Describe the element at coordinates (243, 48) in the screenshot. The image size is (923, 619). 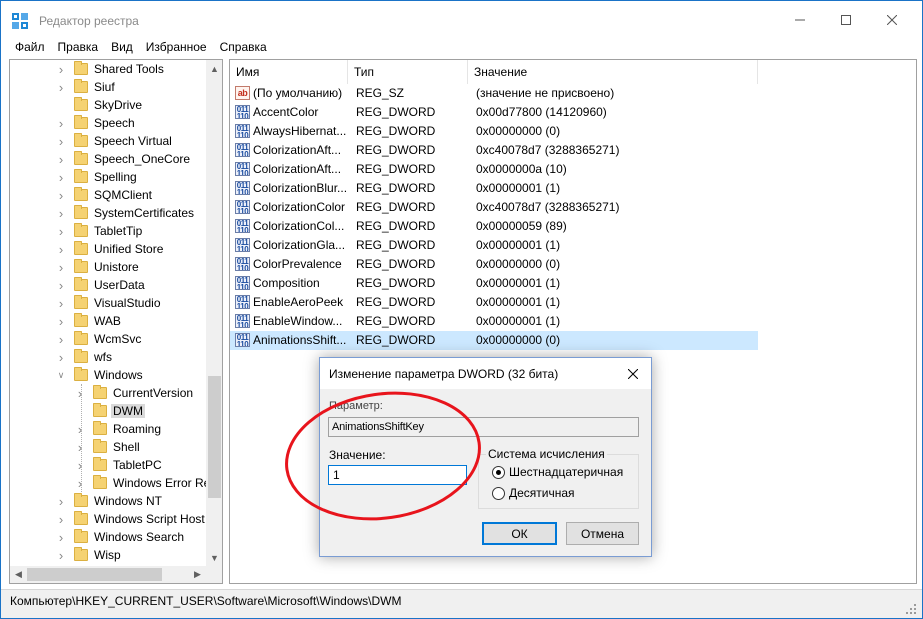
I see `menu-help: Справка` at that location.